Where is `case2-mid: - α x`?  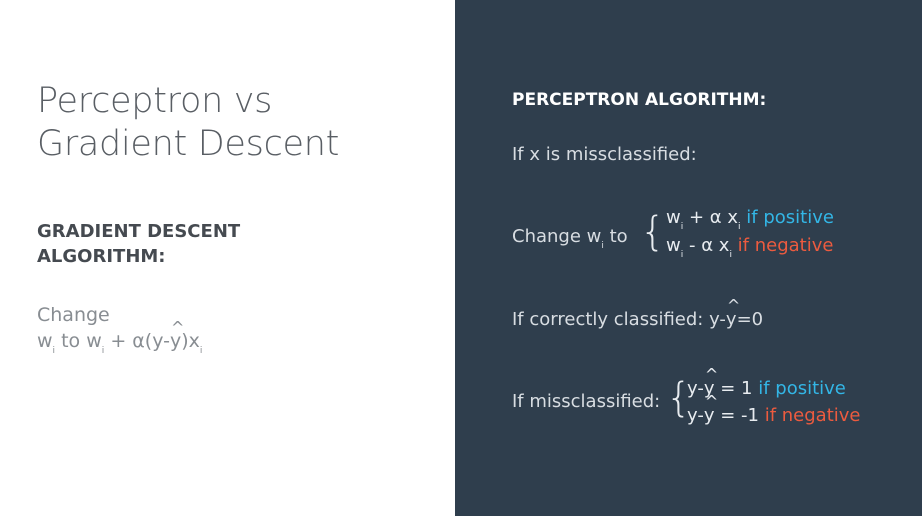 case2-mid: - α x is located at coordinates (706, 245).